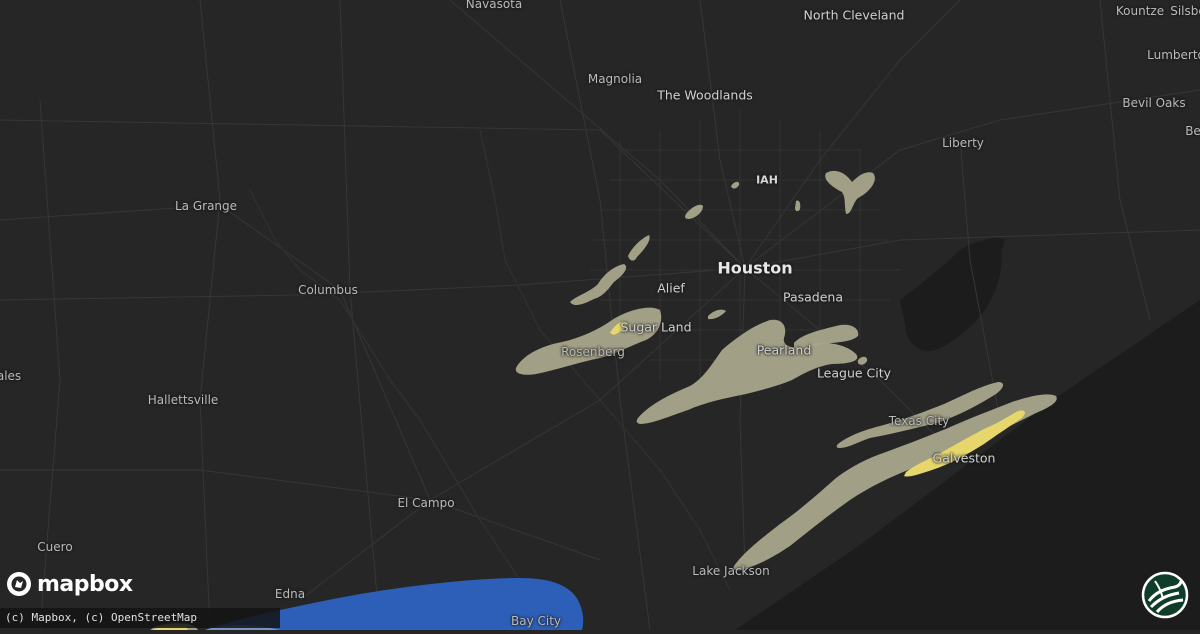 This screenshot has height=634, width=1200. I want to click on place-label-el-campo: El Campo, so click(426, 503).